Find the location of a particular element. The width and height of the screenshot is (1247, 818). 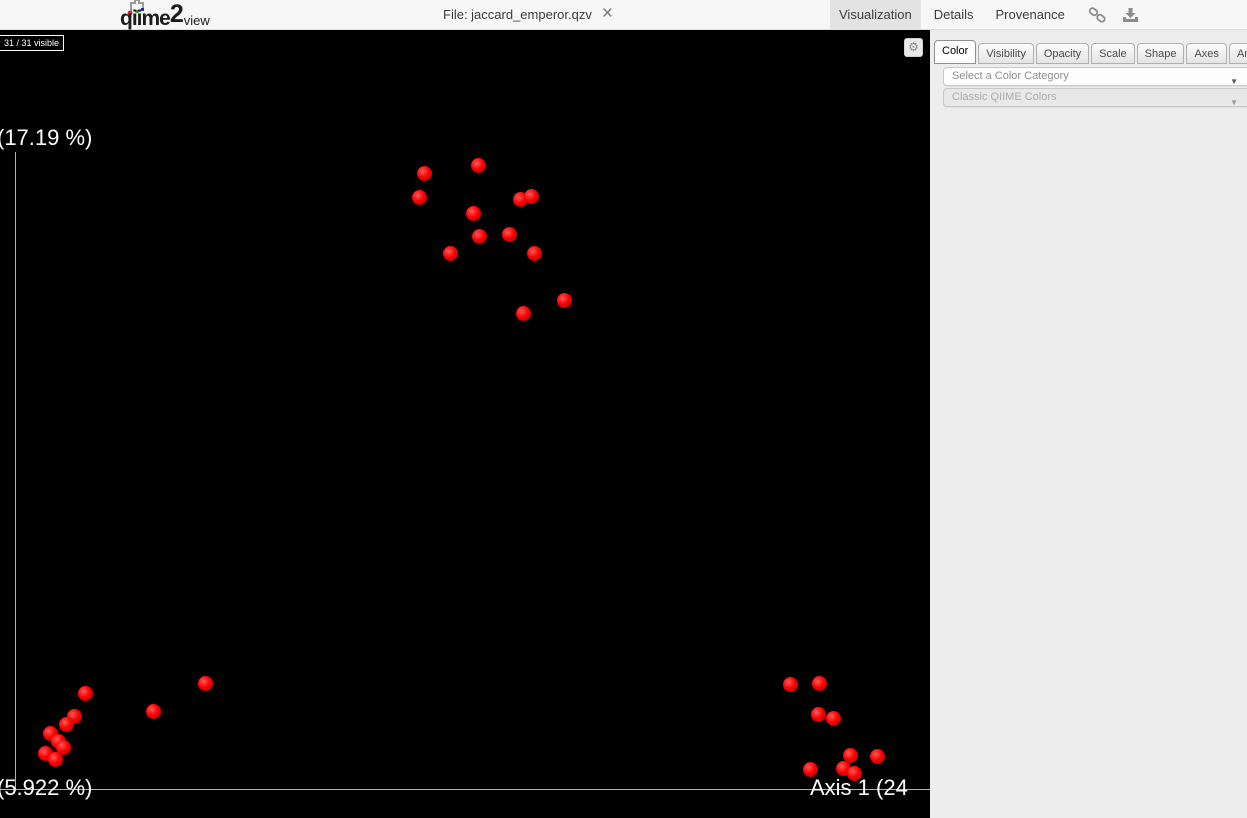

color-scheme-value: Classic QIIME Colors is located at coordinates (1004, 97).